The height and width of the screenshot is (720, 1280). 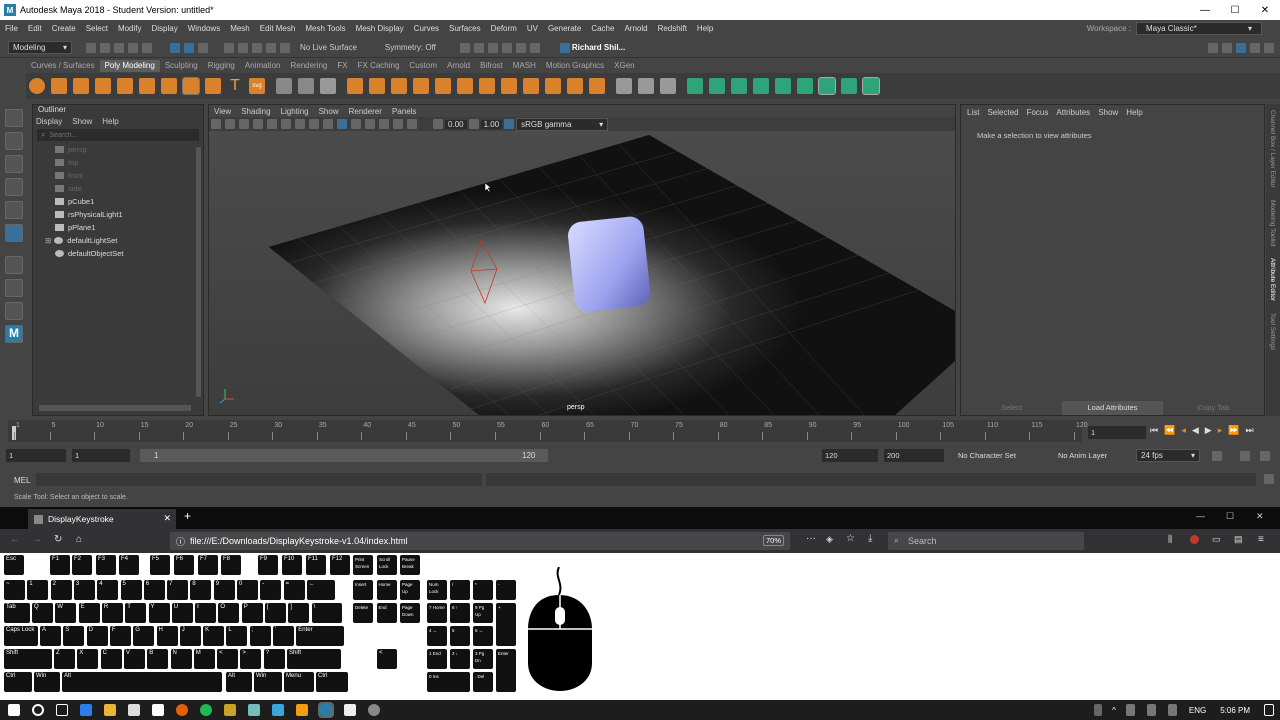 What do you see at coordinates (15, 539) in the screenshot?
I see `back-icon: ←` at bounding box center [15, 539].